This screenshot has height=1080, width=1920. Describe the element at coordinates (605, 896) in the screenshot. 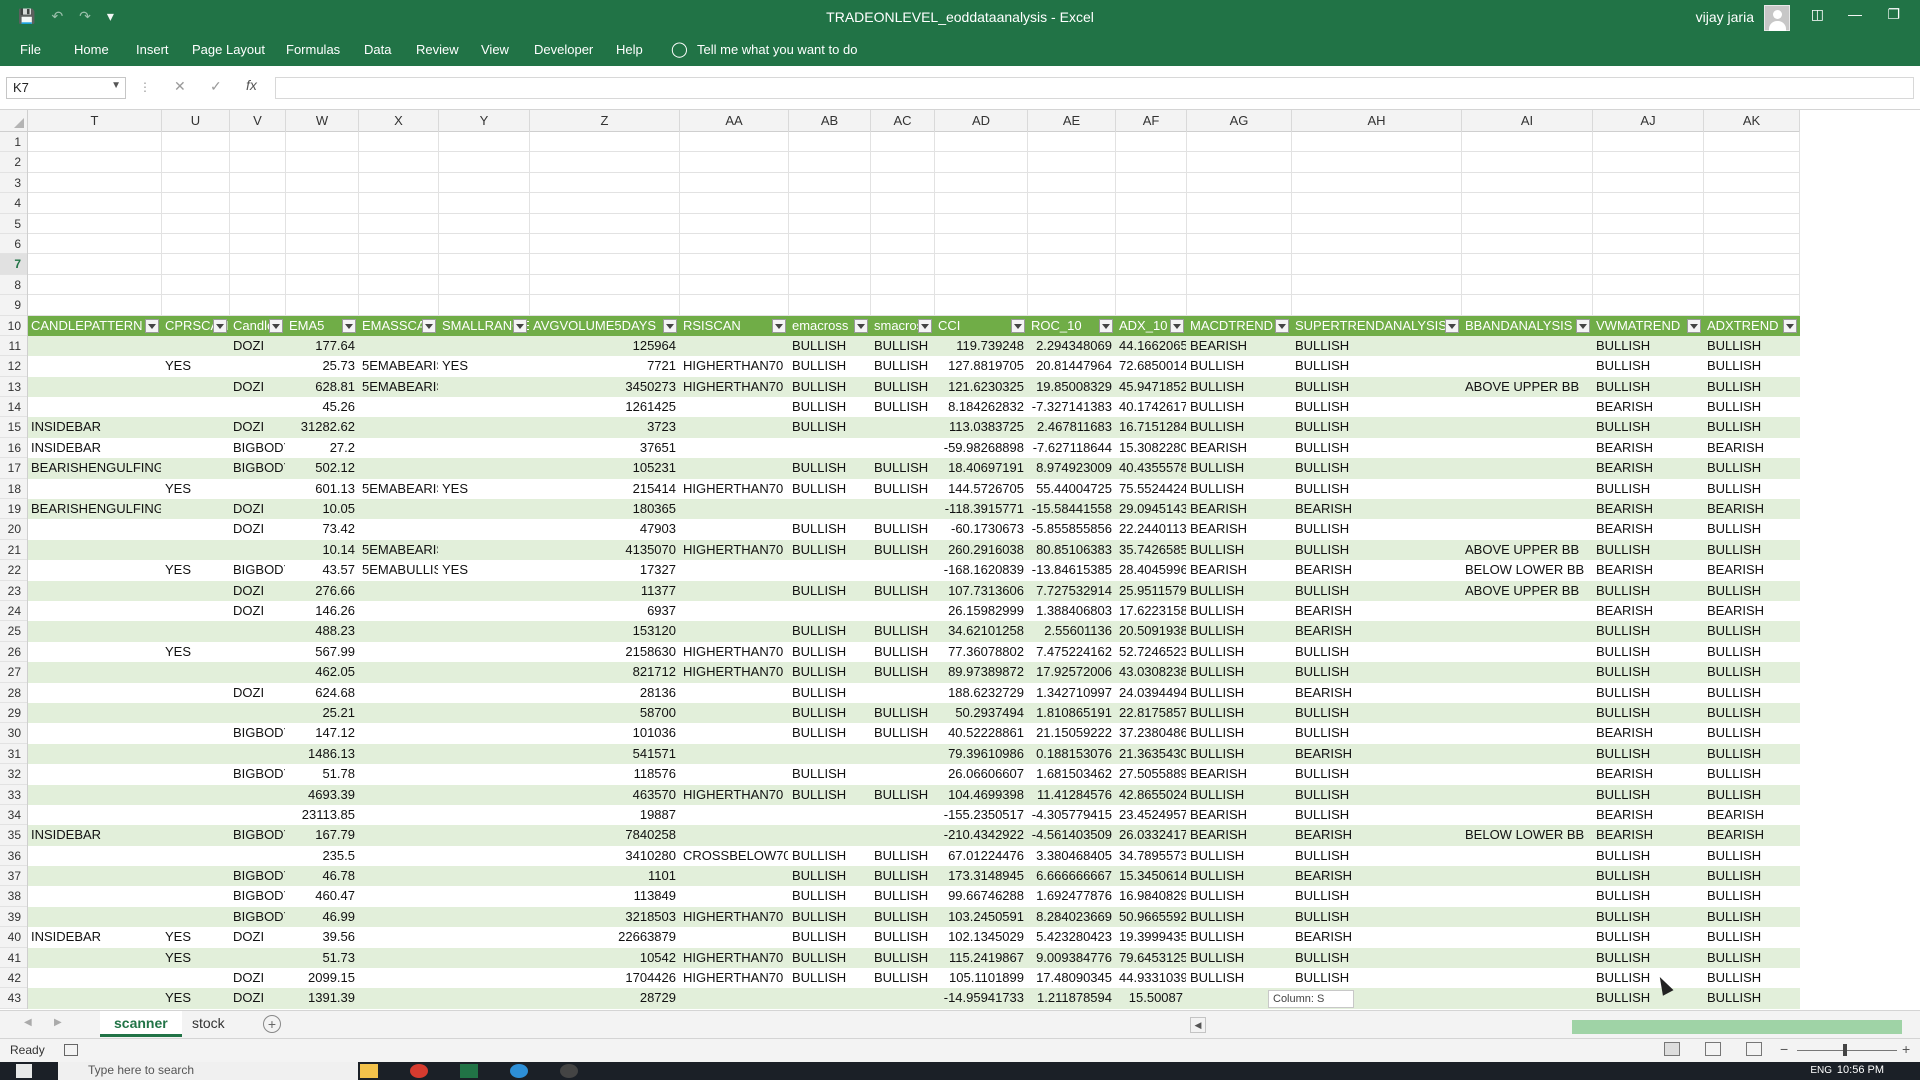

I see `avg-volume-cell: 113849` at that location.